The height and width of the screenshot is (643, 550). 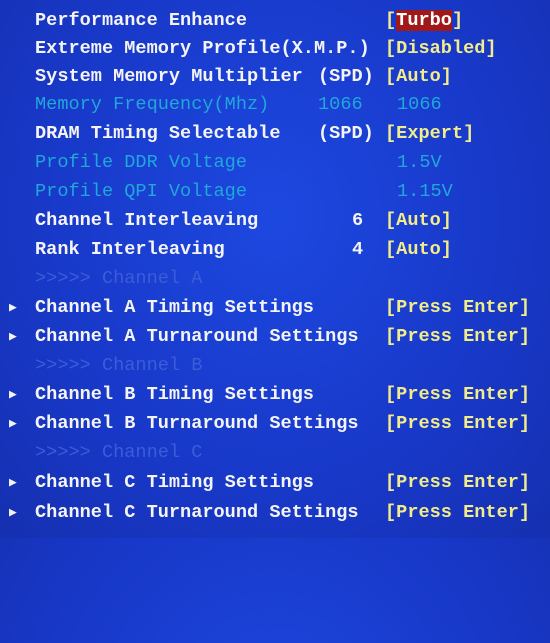 I want to click on item-value: 1066, so click(x=419, y=104).